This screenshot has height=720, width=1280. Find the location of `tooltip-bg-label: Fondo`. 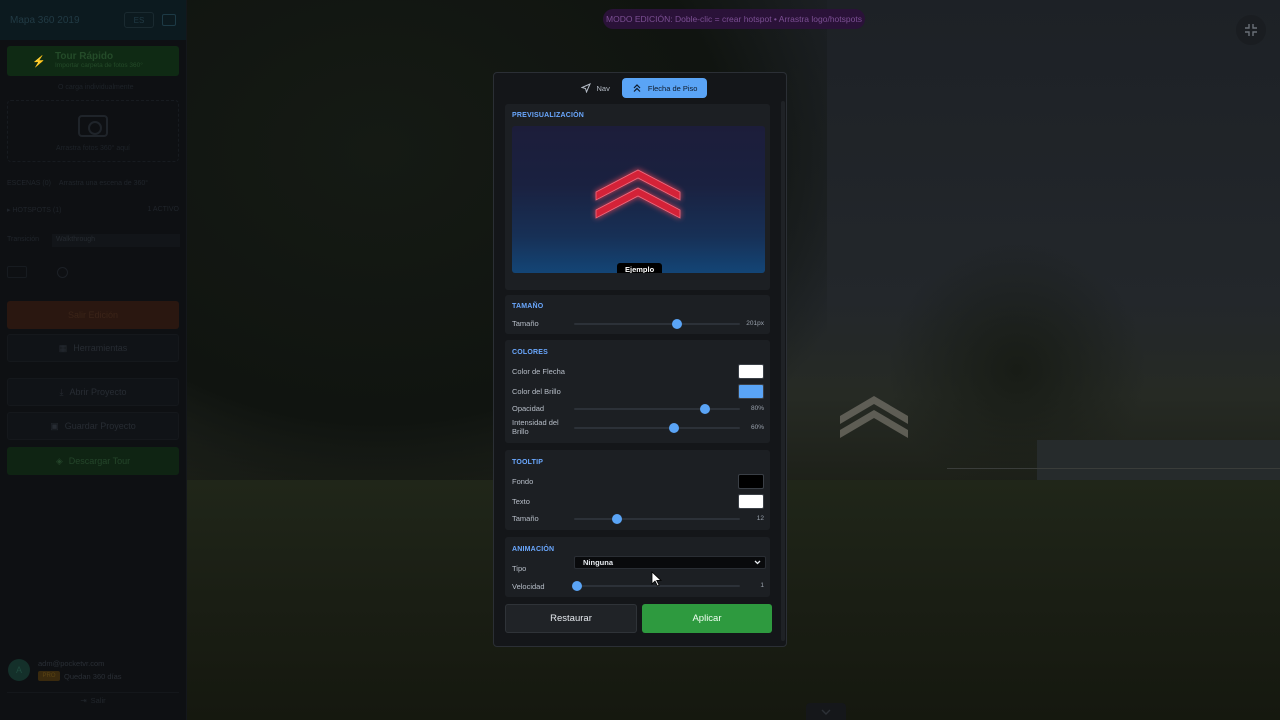

tooltip-bg-label: Fondo is located at coordinates (523, 481).